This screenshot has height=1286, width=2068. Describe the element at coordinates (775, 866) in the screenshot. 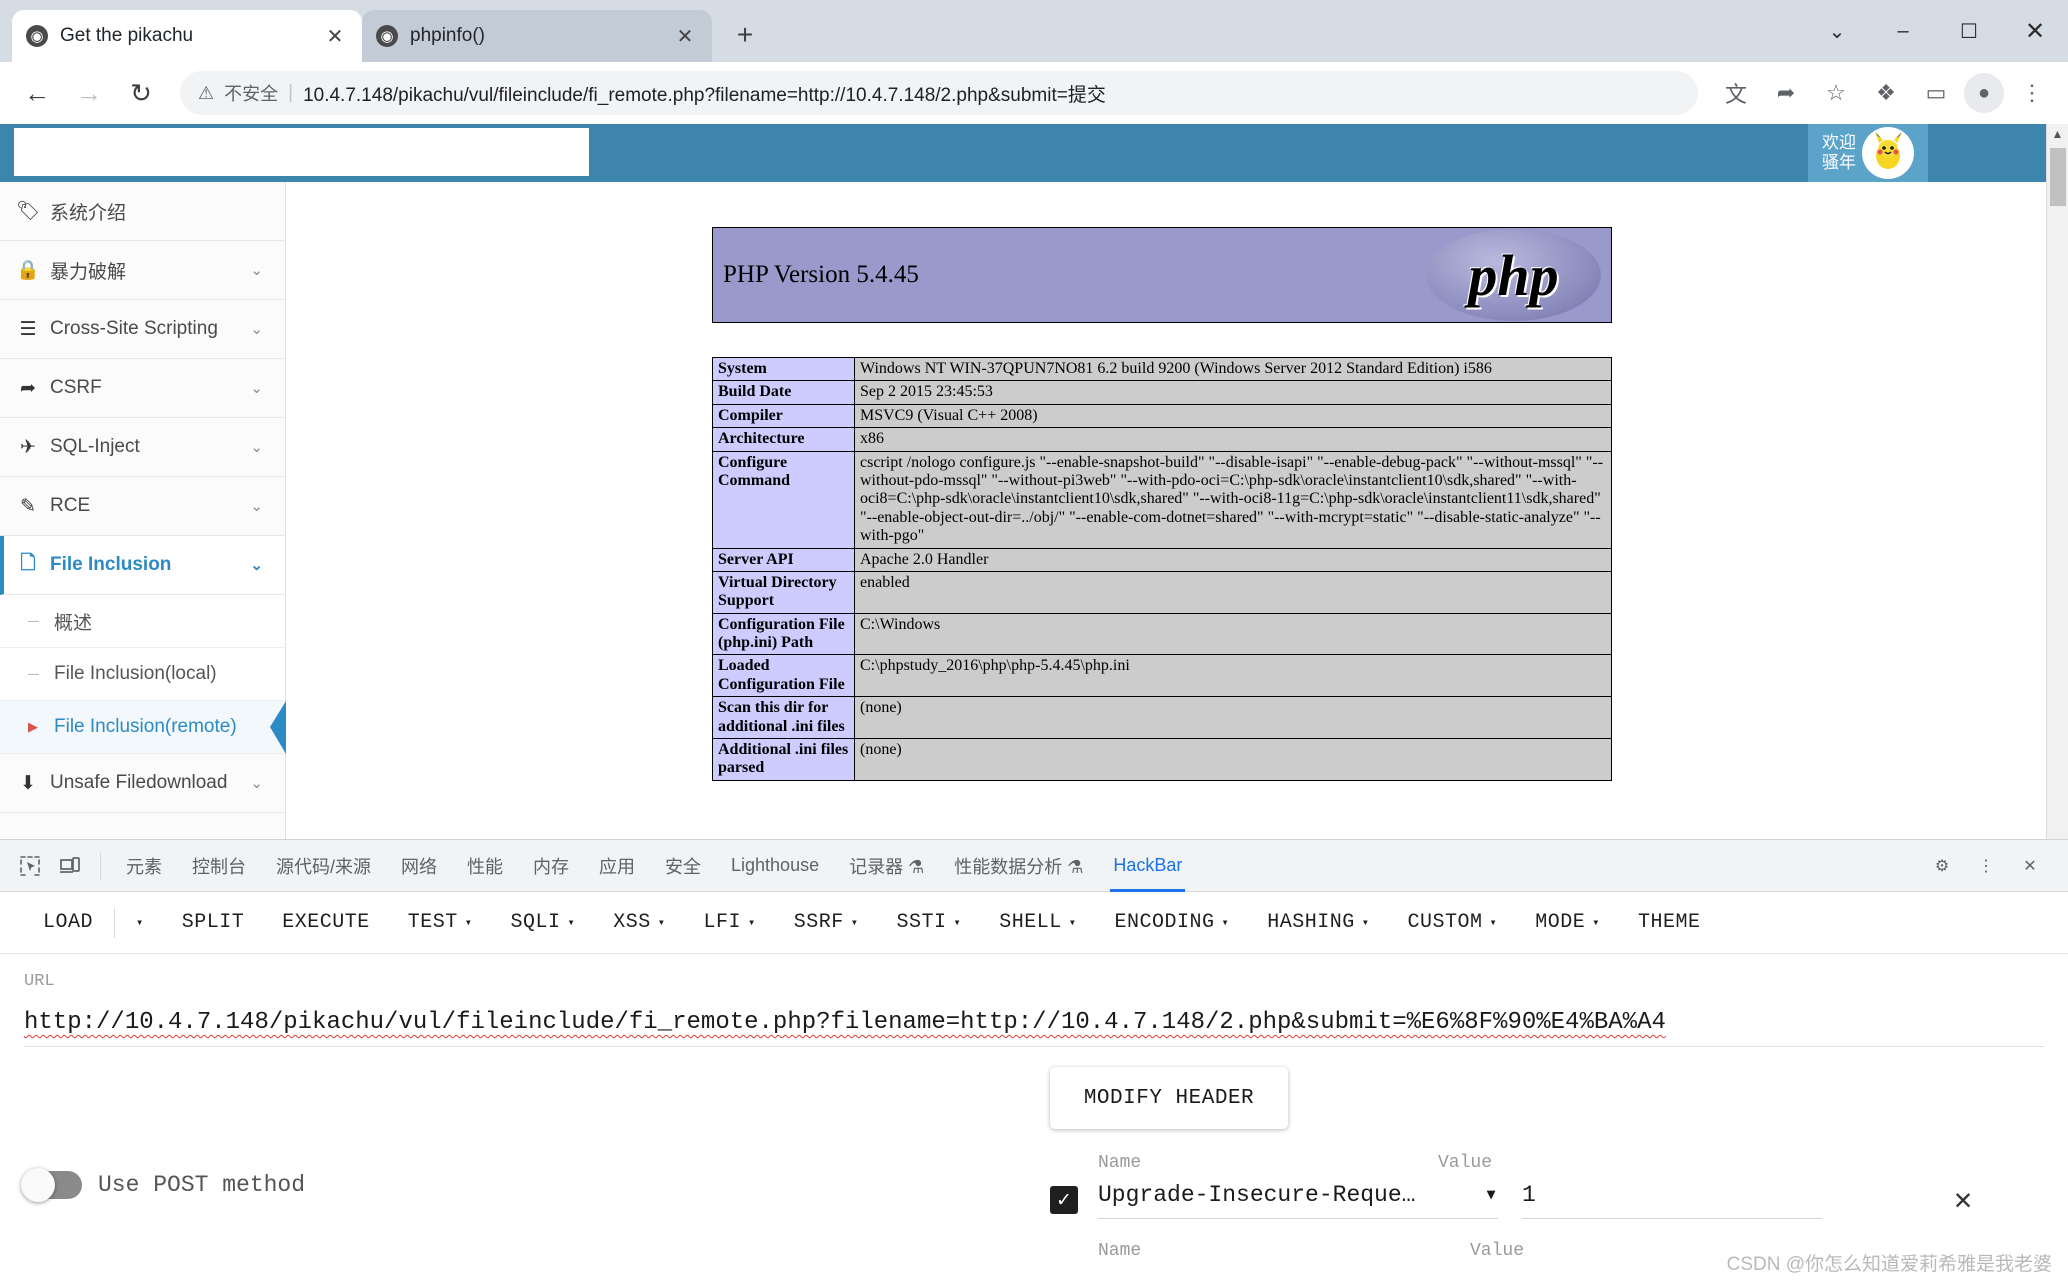

I see `tab-lighthouse: Lighthouse` at that location.